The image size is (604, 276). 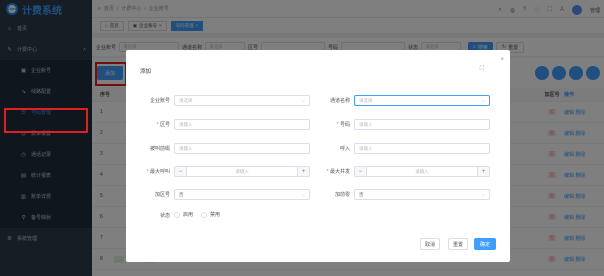 What do you see at coordinates (430, 244) in the screenshot?
I see `cancel-button: 取消` at bounding box center [430, 244].